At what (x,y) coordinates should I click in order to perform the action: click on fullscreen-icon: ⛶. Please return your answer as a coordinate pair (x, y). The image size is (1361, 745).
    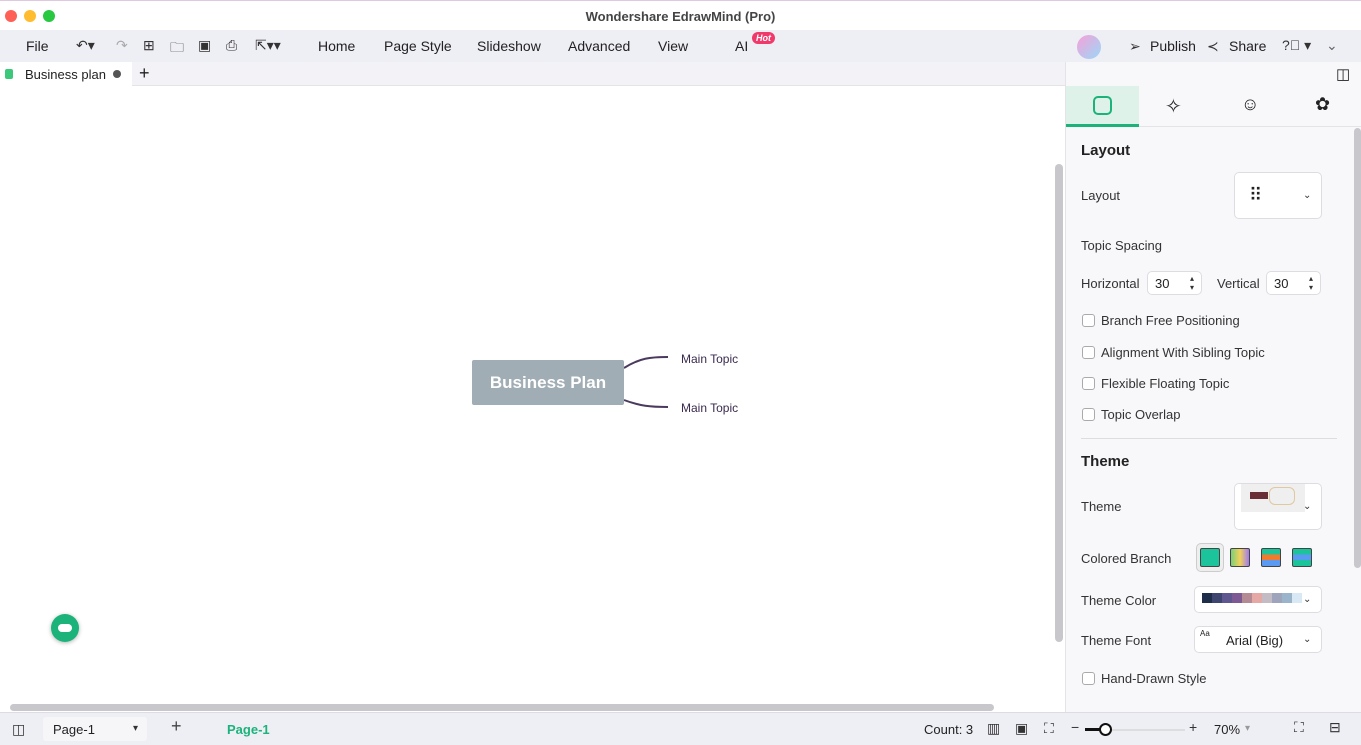
    Looking at the image, I should click on (1299, 727).